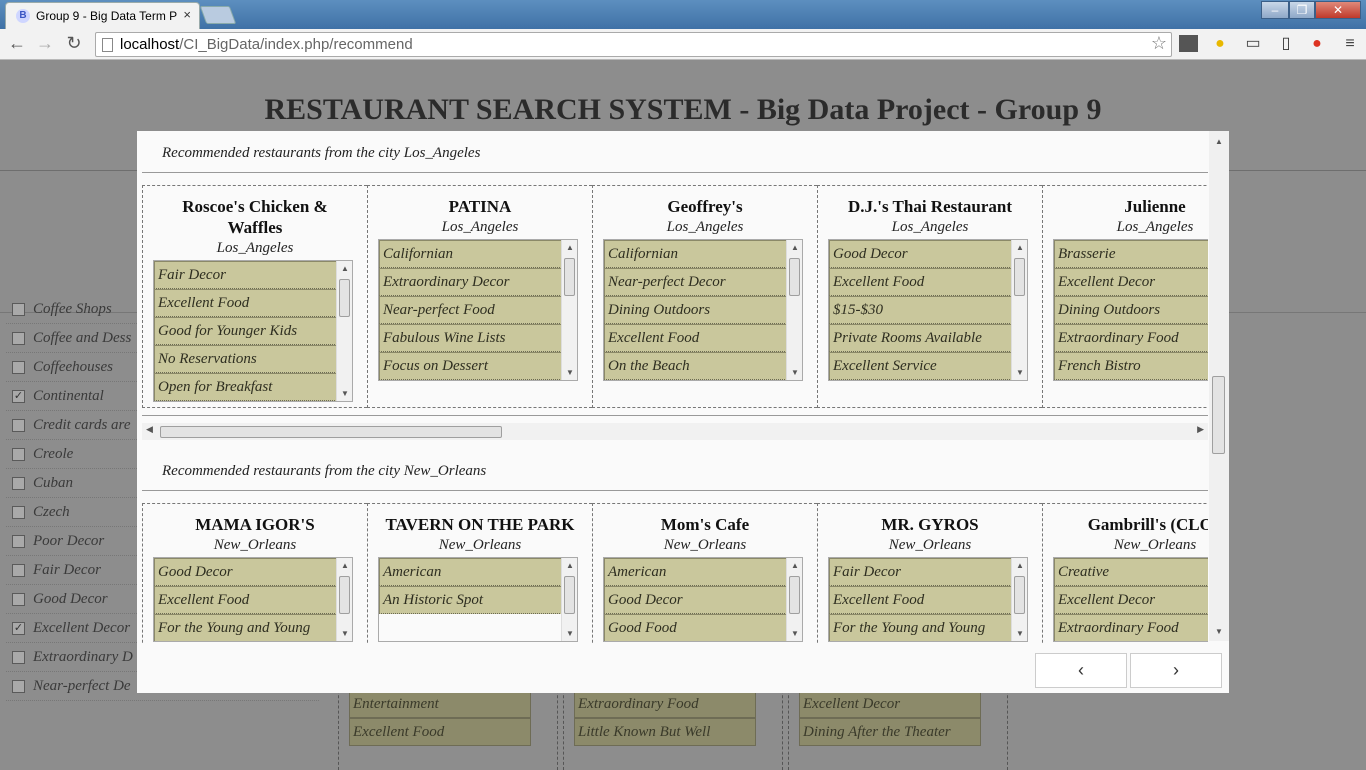  I want to click on restaurant-name: Gambrill's (CLOS, so click(1147, 524).